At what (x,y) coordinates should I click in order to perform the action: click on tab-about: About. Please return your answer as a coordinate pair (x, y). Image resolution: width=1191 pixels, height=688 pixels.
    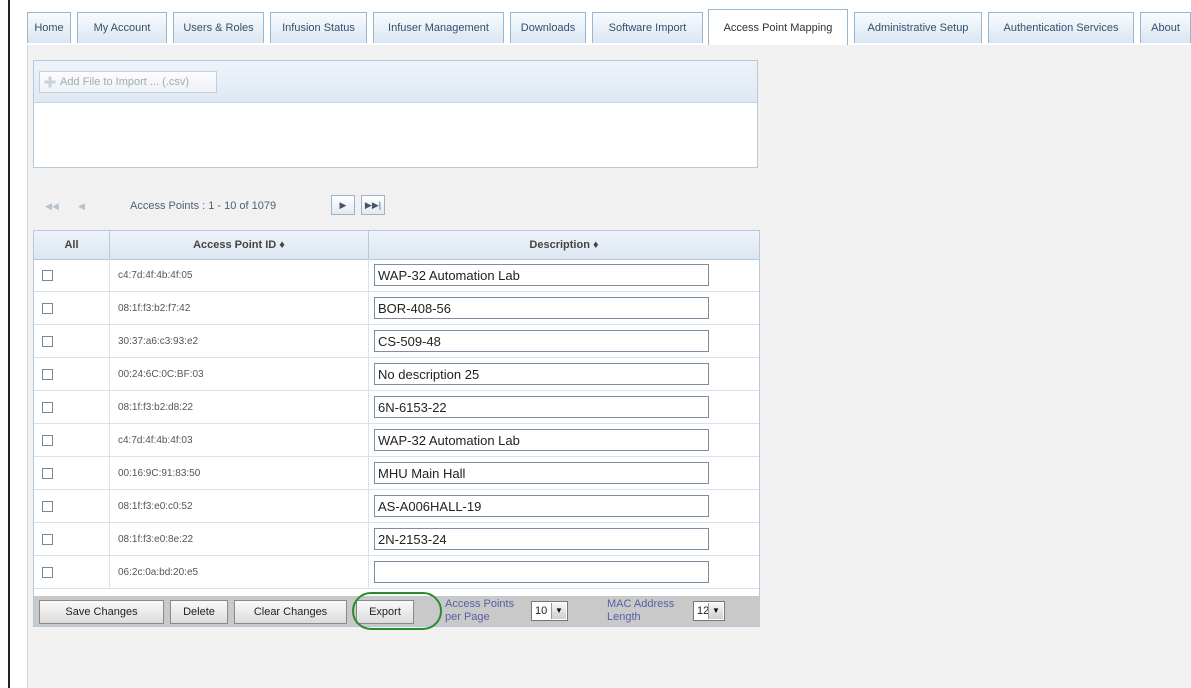
    Looking at the image, I should click on (1165, 27).